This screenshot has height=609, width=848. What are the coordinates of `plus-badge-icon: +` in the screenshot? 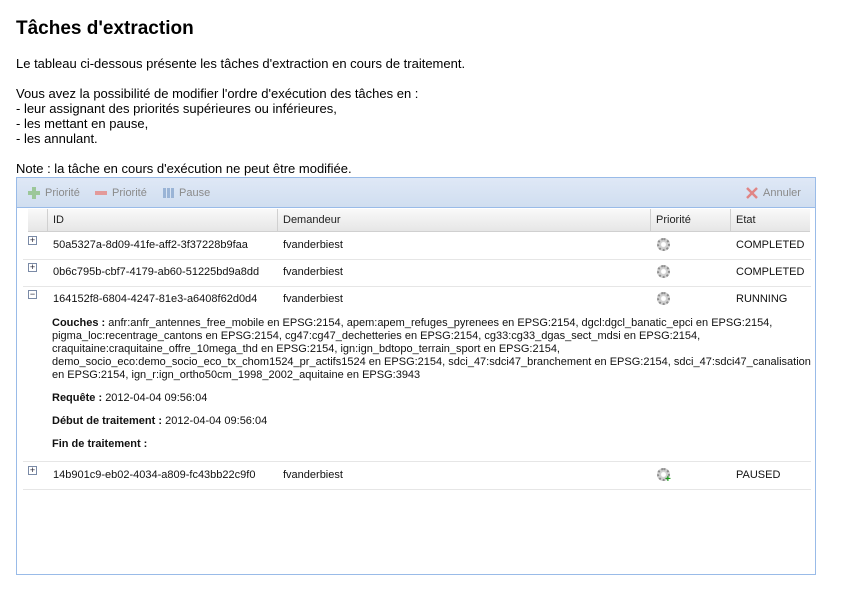 It's located at (668, 479).